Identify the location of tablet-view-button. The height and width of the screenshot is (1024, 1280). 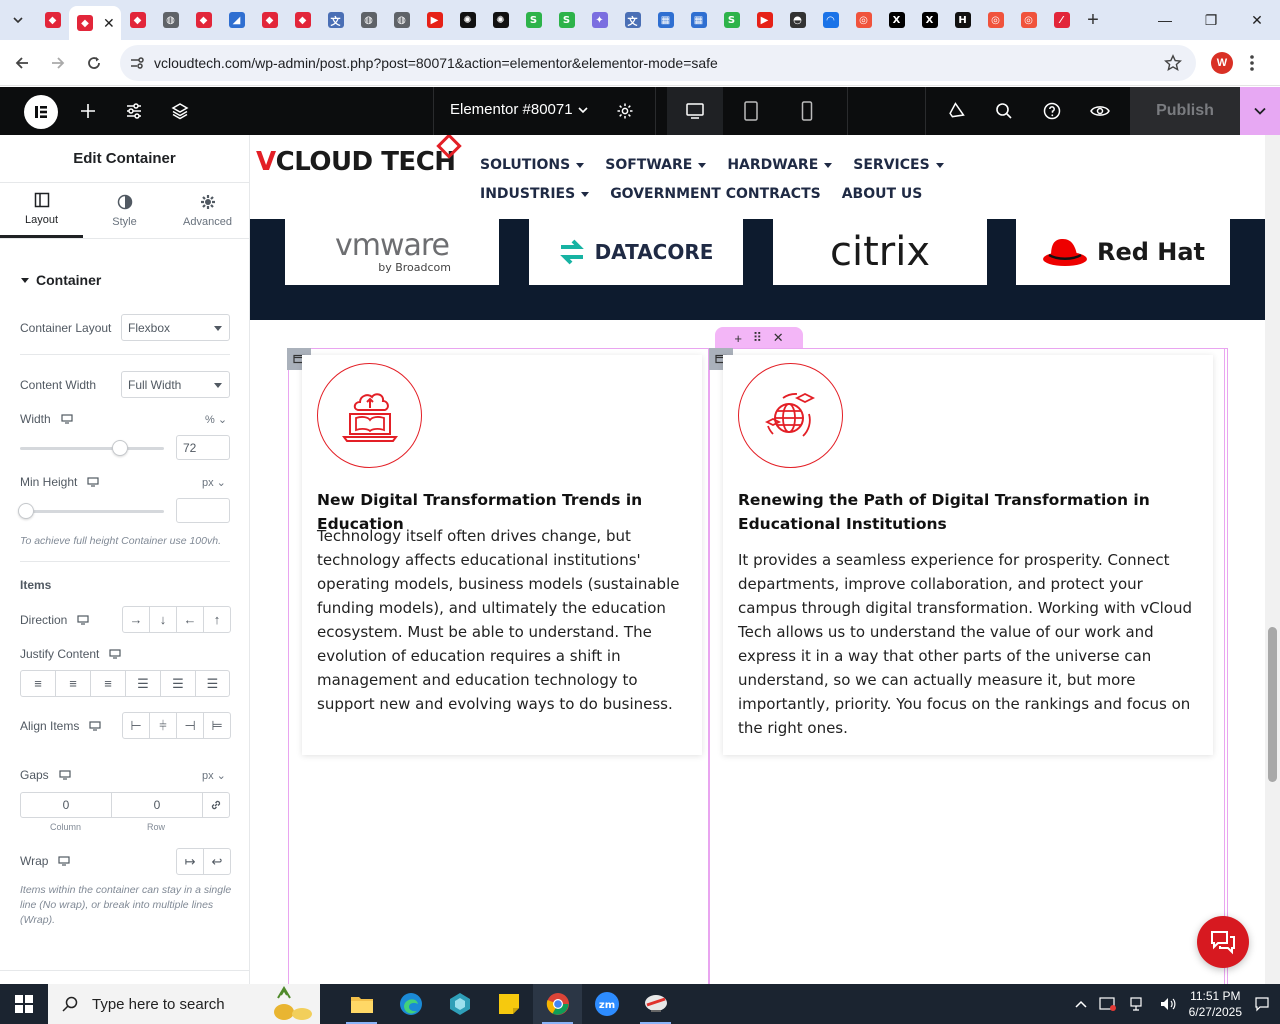
(751, 111).